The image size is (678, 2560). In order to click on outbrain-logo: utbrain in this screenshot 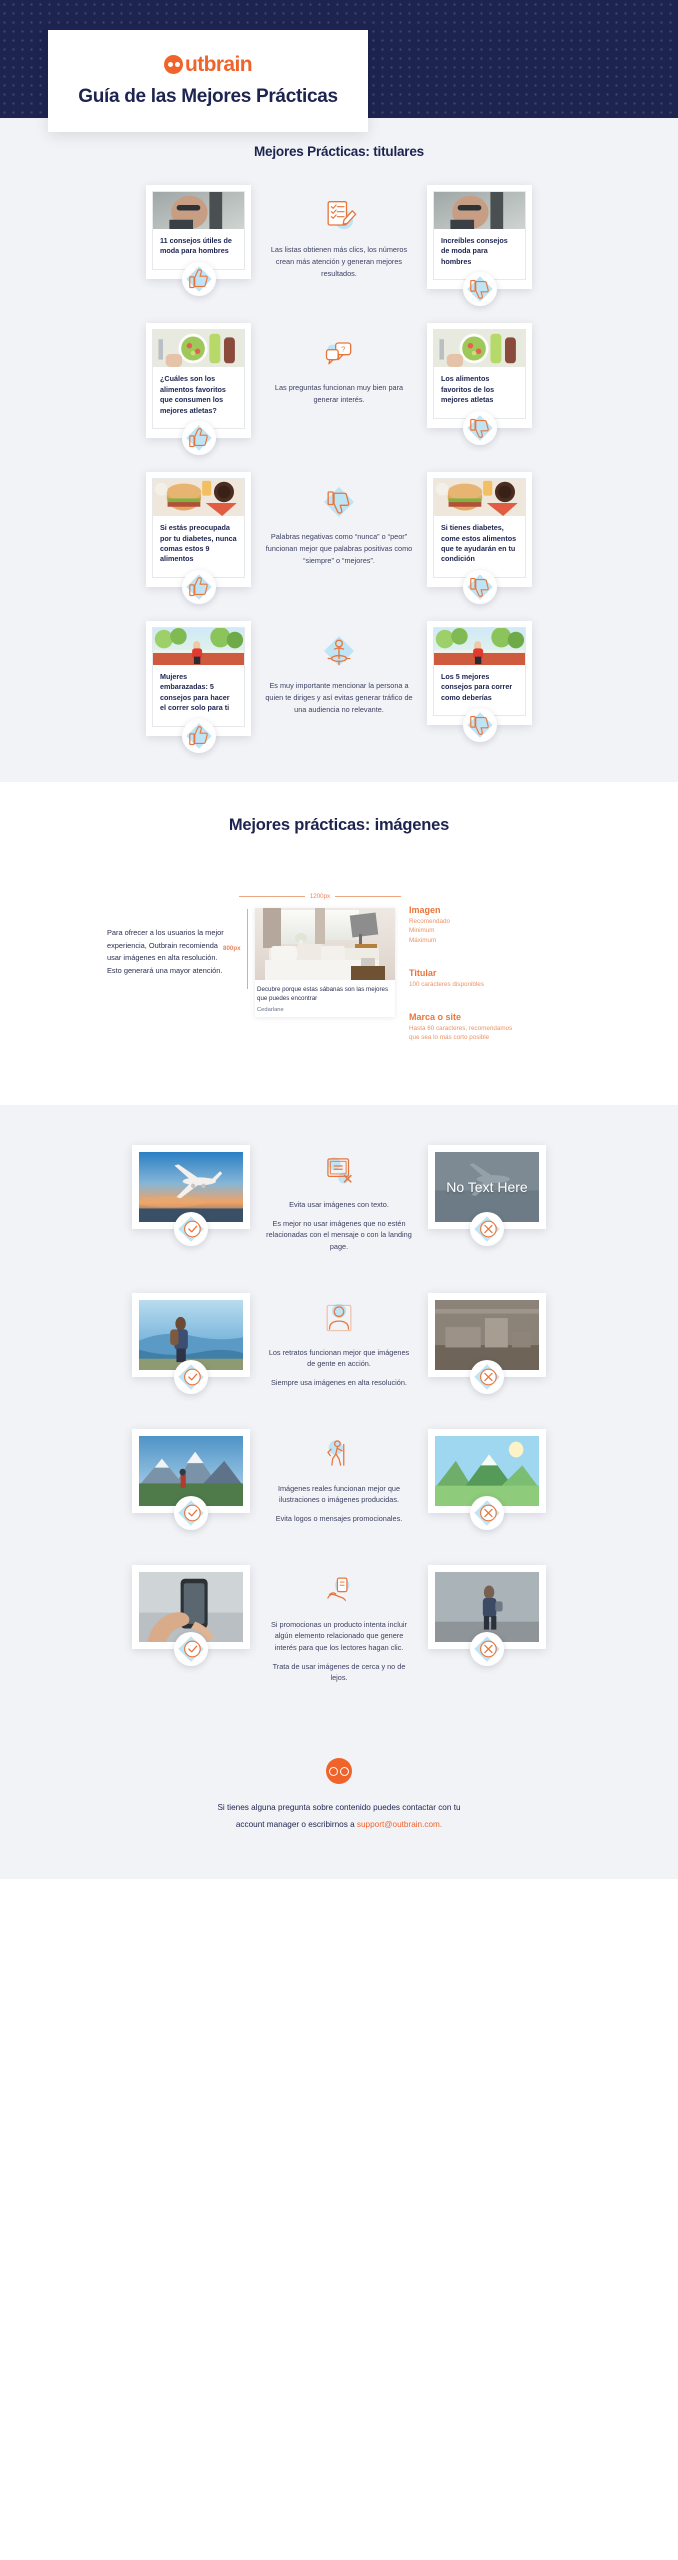, I will do `click(208, 64)`.